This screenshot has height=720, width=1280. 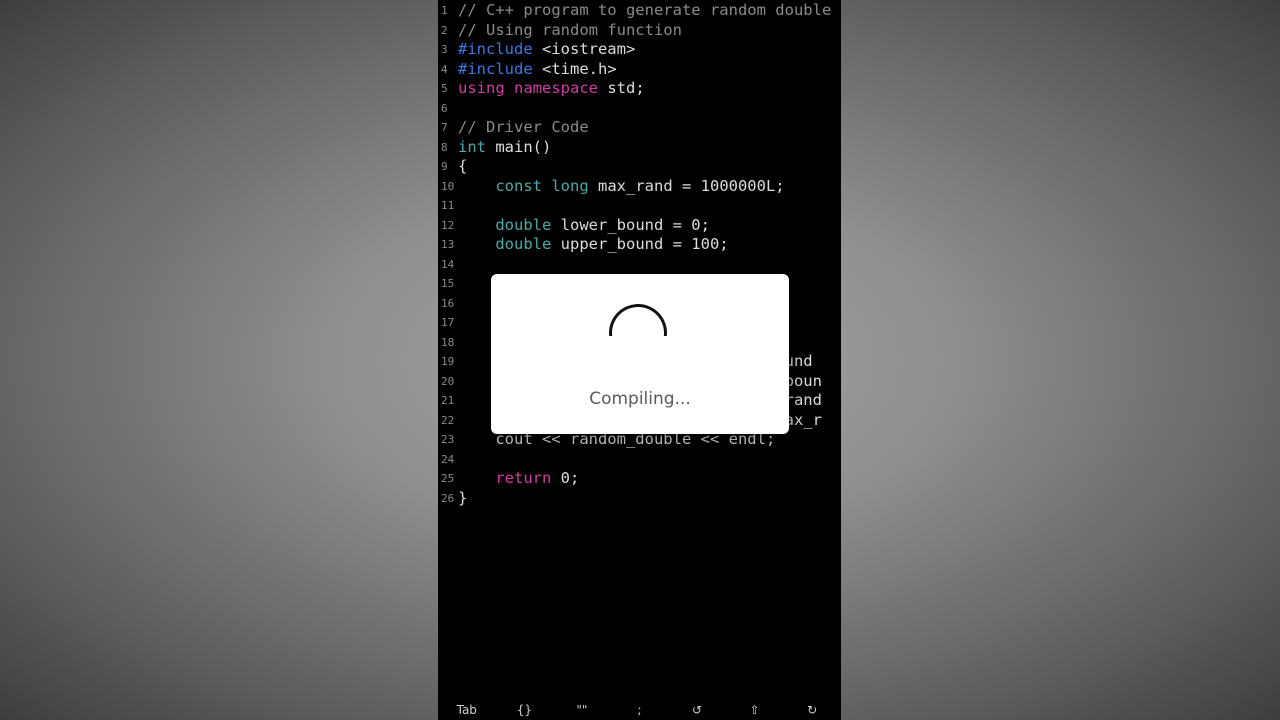 What do you see at coordinates (444, 166) in the screenshot?
I see `line-number: 9` at bounding box center [444, 166].